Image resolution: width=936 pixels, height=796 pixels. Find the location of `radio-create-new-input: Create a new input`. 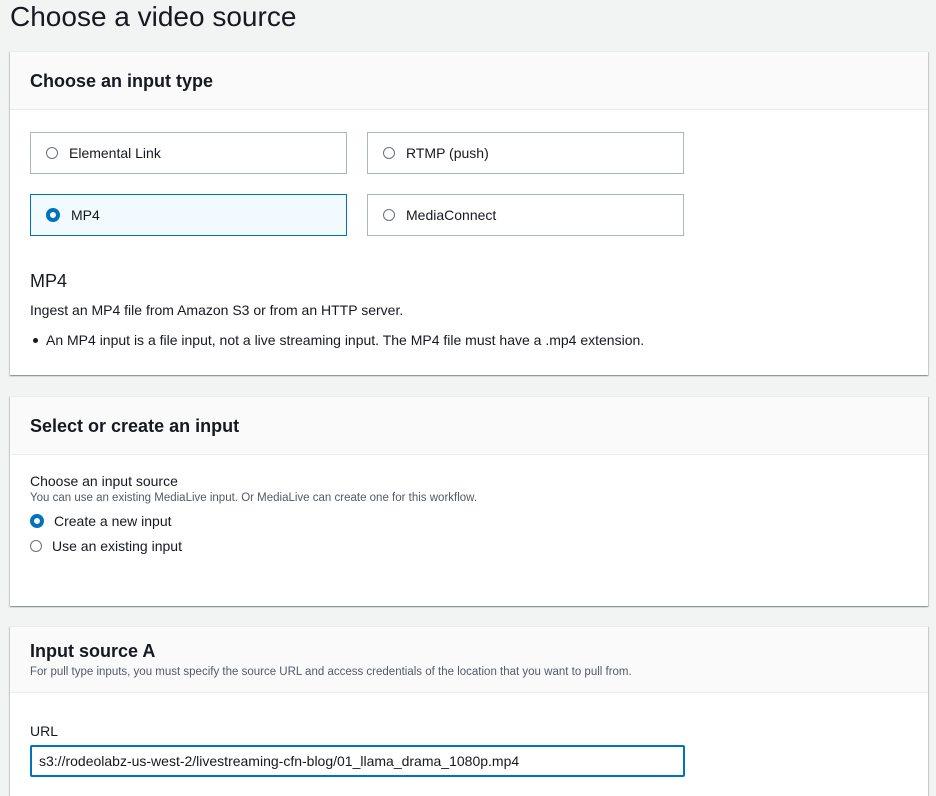

radio-create-new-input: Create a new input is located at coordinates (101, 521).